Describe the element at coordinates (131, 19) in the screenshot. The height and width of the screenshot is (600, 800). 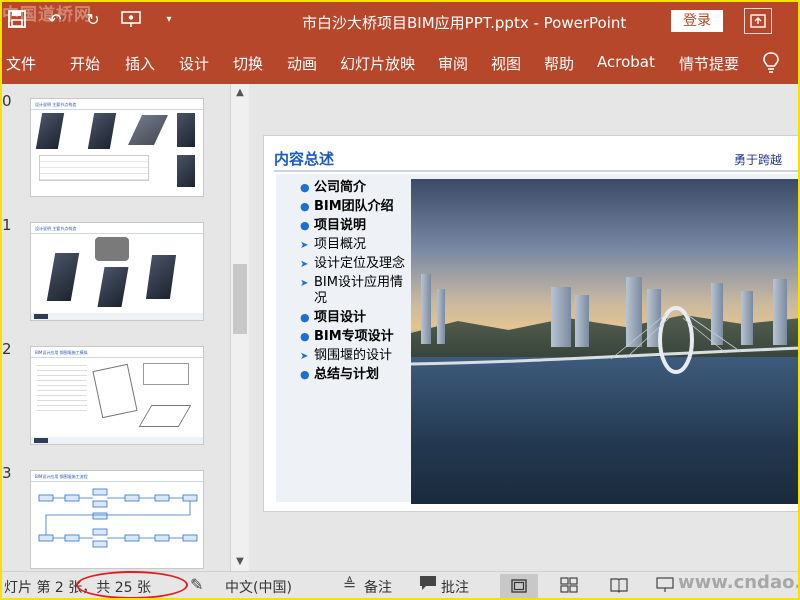
I see `present-icon` at that location.